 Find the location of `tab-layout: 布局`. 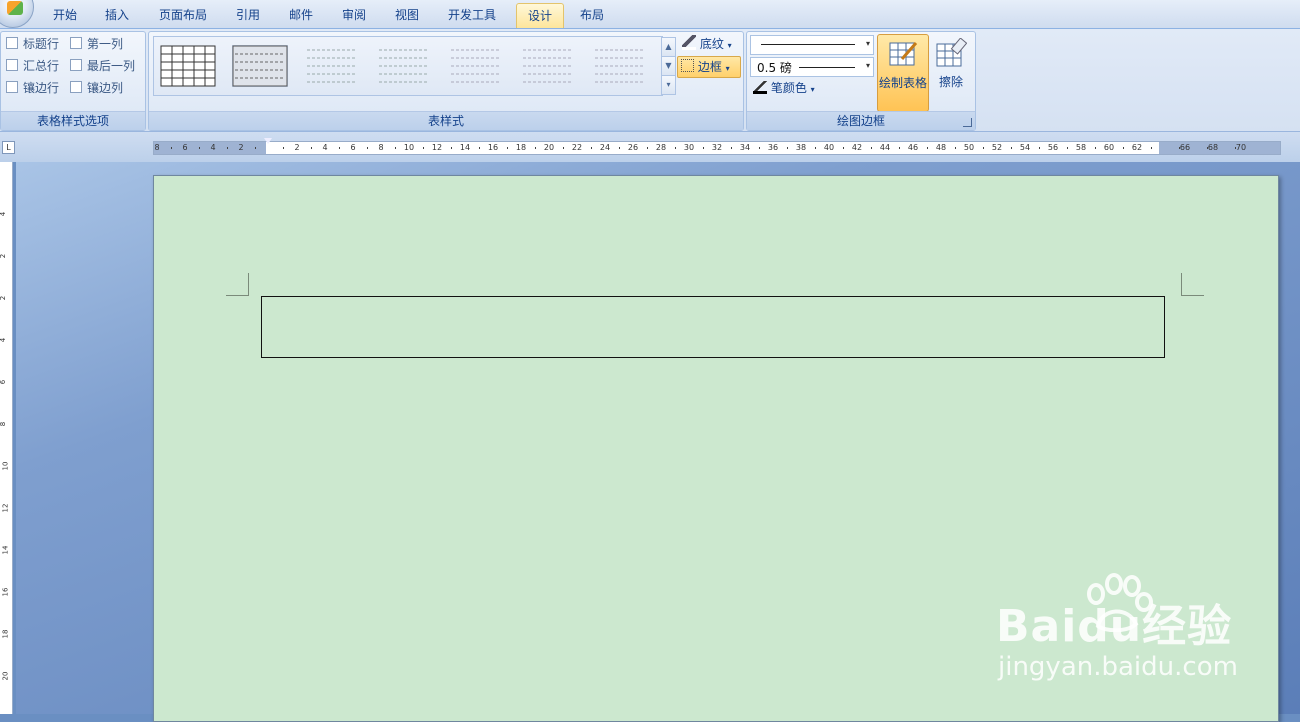

tab-layout: 布局 is located at coordinates (592, 15).